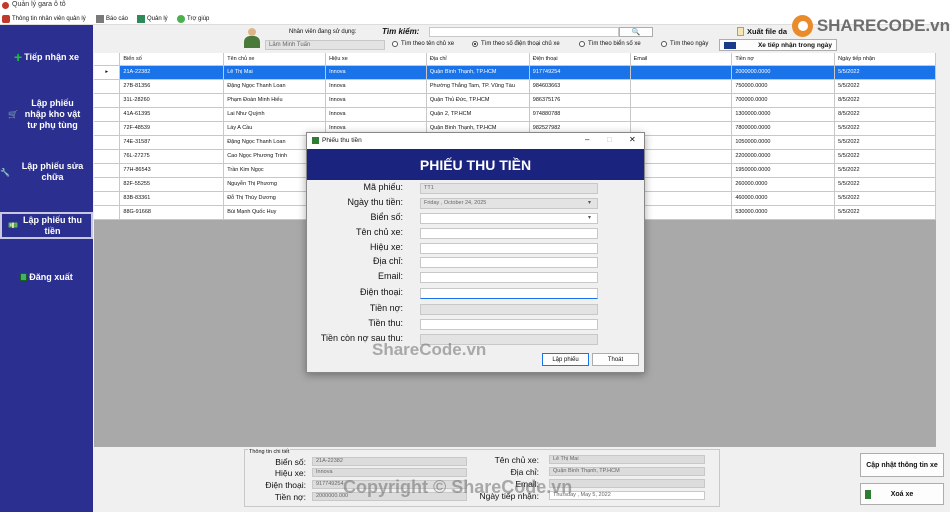 The width and height of the screenshot is (950, 512). What do you see at coordinates (275, 100) in the screenshot?
I see `table-cell: Phạm Đoàn Minh Hiếu` at bounding box center [275, 100].